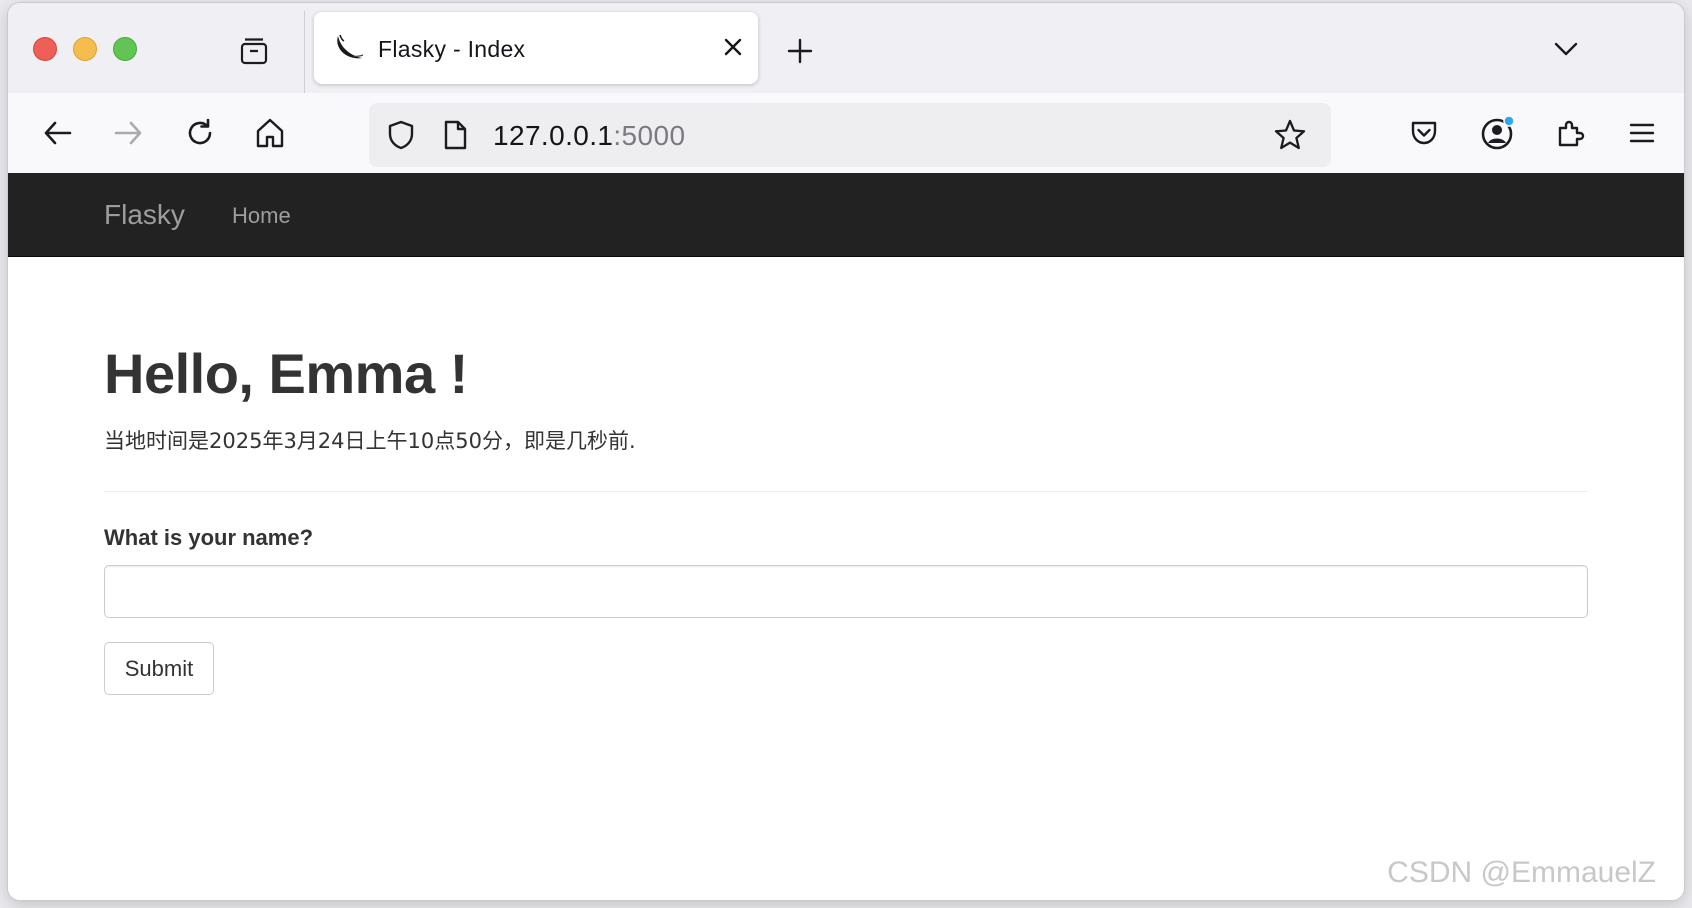  Describe the element at coordinates (452, 49) in the screenshot. I see `tab-title: Flasky - Index` at that location.